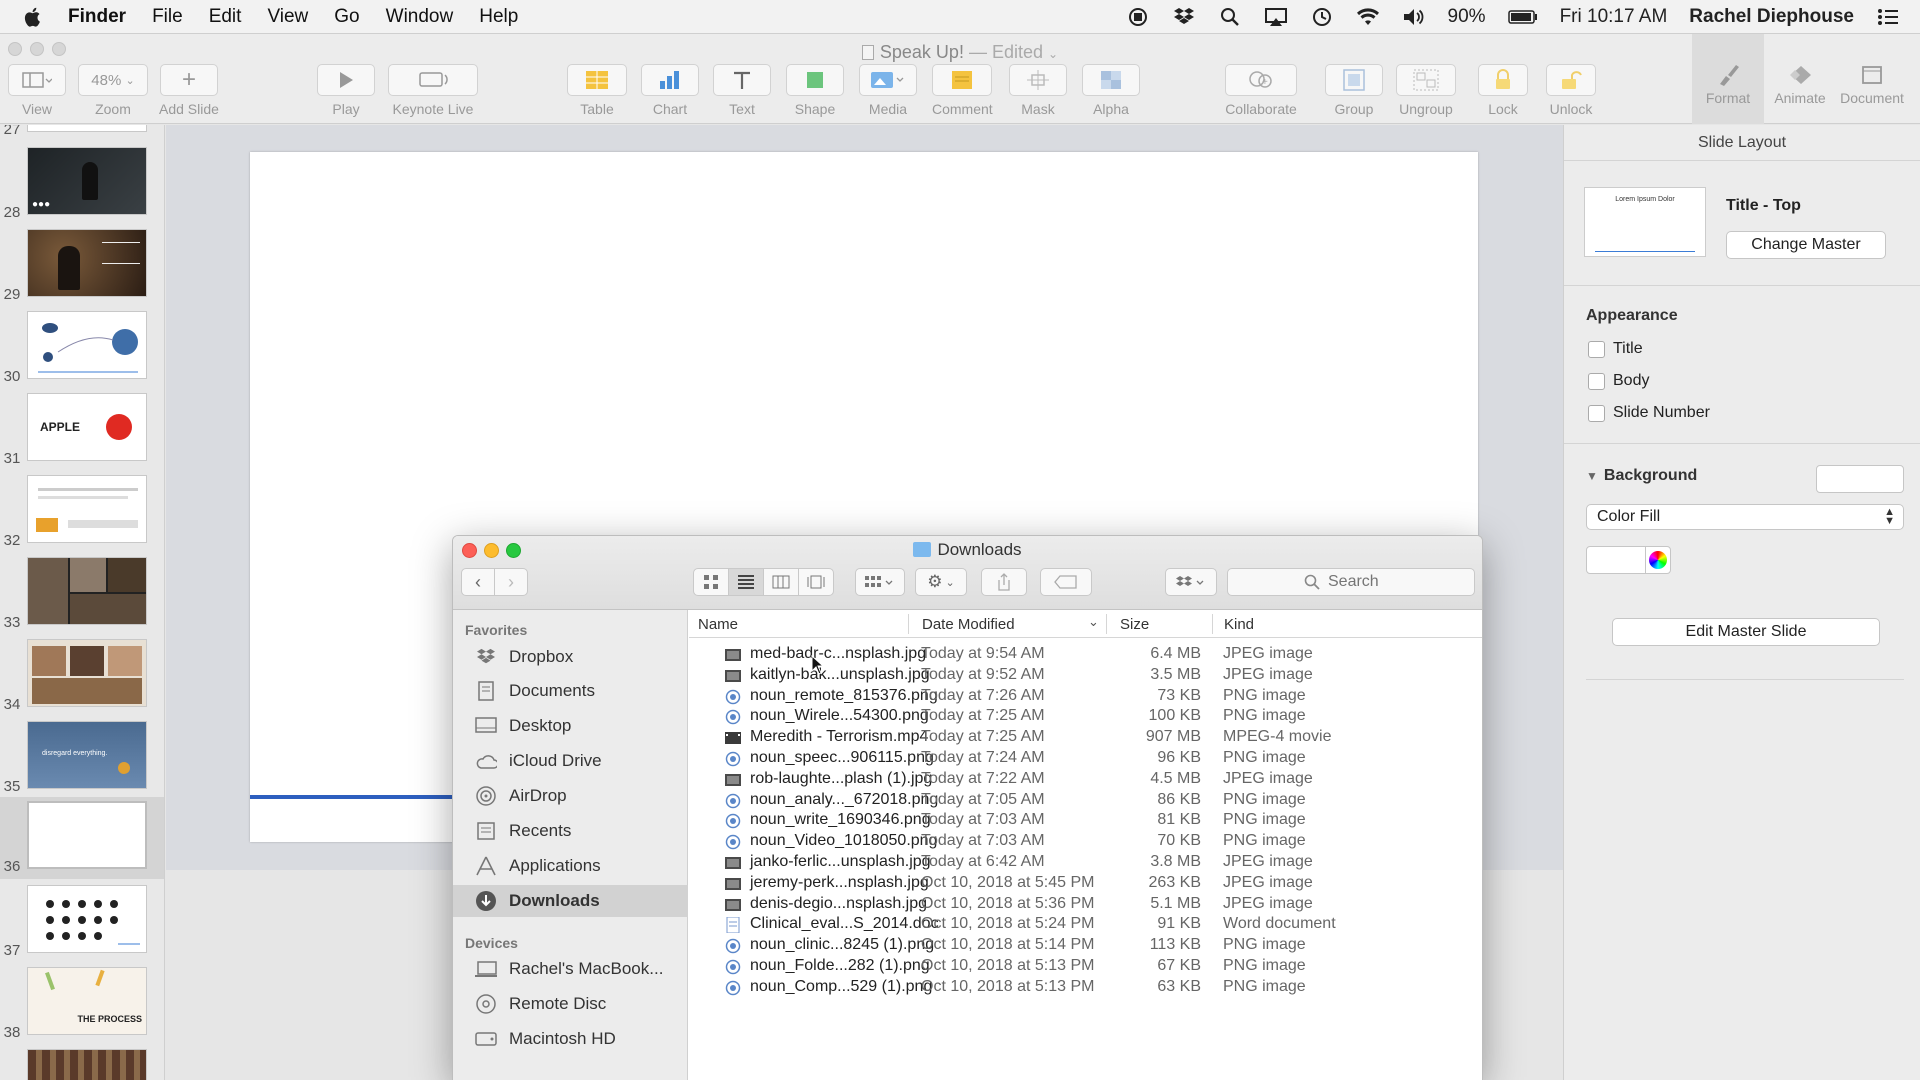 This screenshot has height=1080, width=1920. I want to click on slide-thumb-36-selected: 36, so click(82, 838).